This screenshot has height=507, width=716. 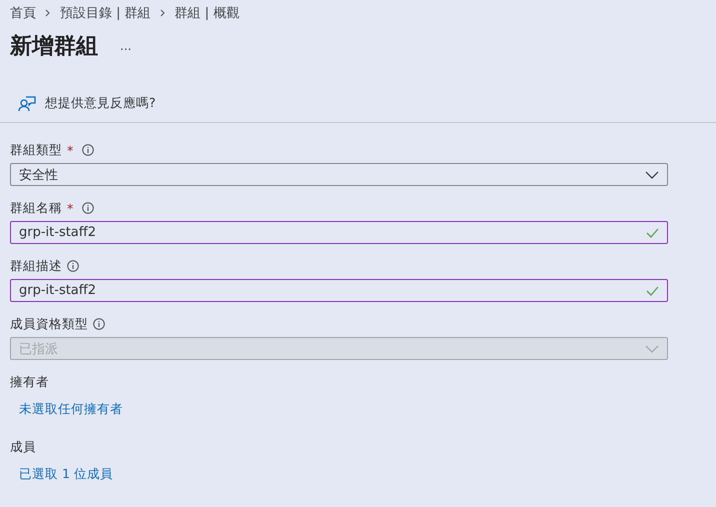 What do you see at coordinates (105, 13) in the screenshot?
I see `breadcrumb-link: 預設目錄 | 群組` at bounding box center [105, 13].